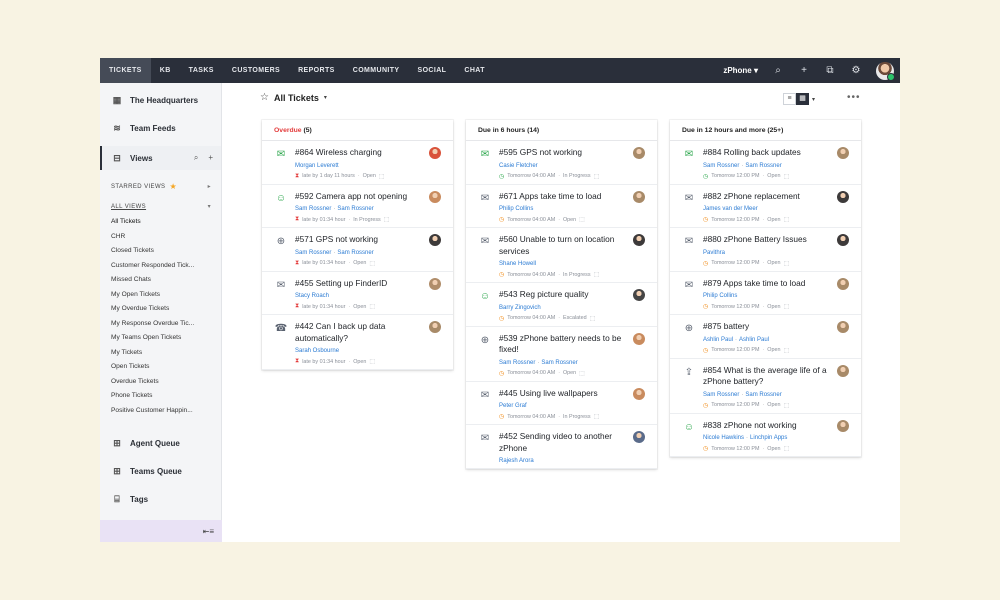  I want to click on sidebar-item-teams-queue: ⊞ Teams Queue, so click(161, 471).